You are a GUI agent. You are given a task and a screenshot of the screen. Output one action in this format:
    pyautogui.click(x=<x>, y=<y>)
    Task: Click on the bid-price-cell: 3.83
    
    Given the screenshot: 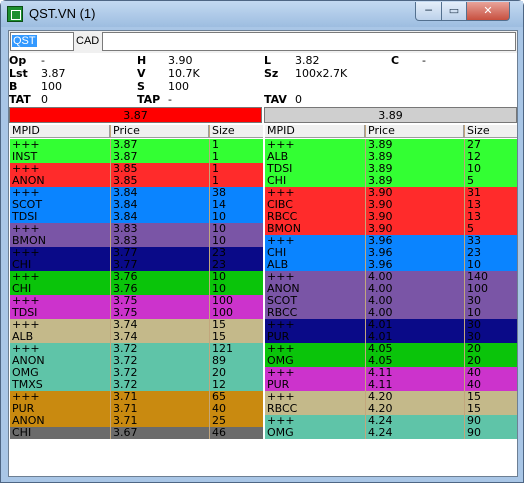 What is the action you would take?
    pyautogui.click(x=159, y=229)
    